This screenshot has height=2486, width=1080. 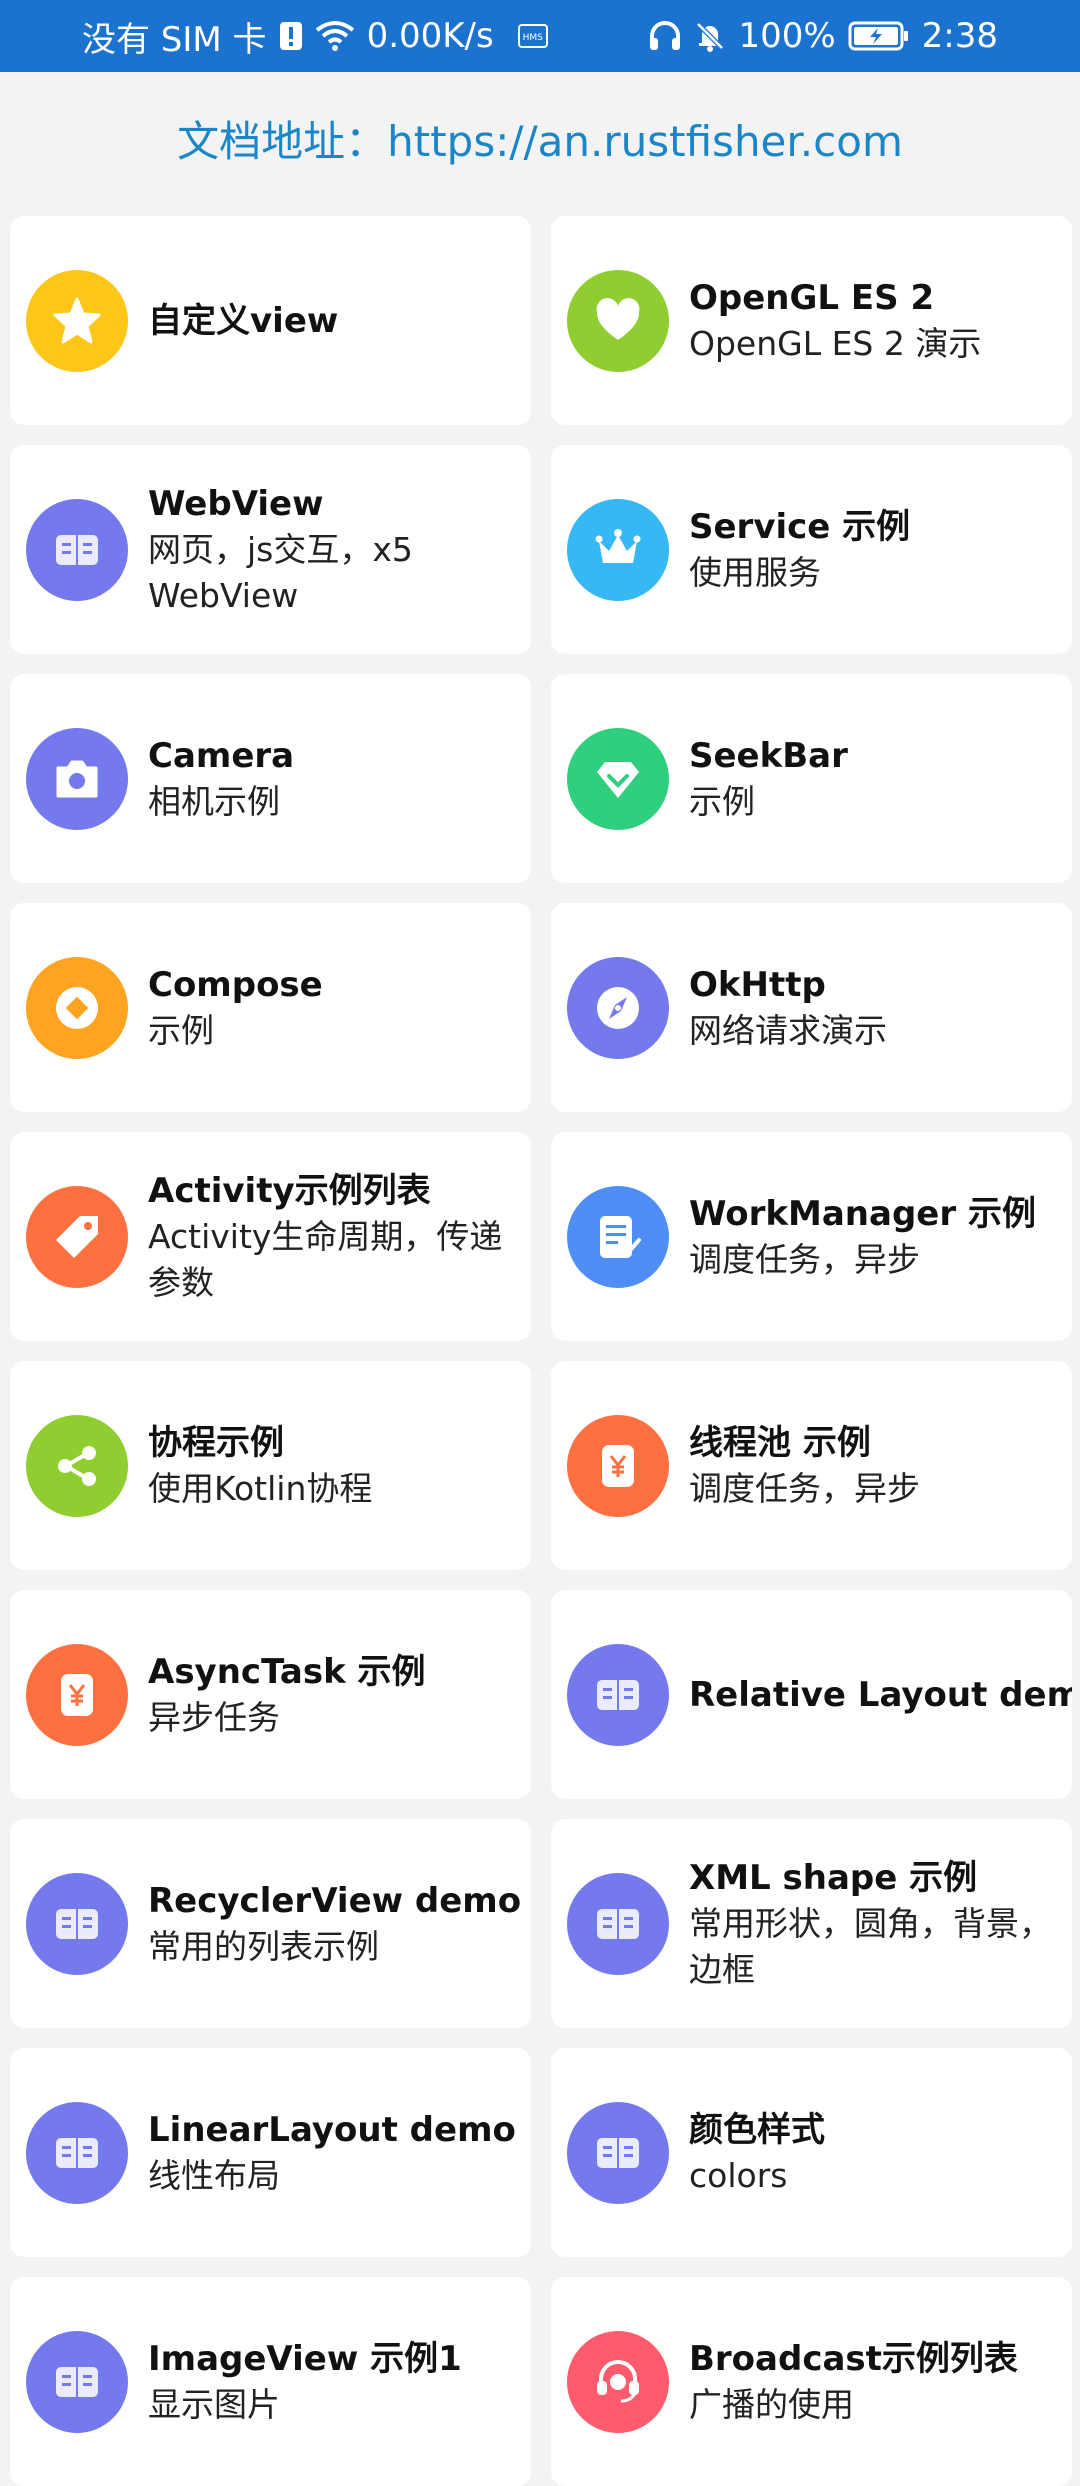 I want to click on demo-card: 协程示例使用Kotlin协程, so click(x=270, y=1465).